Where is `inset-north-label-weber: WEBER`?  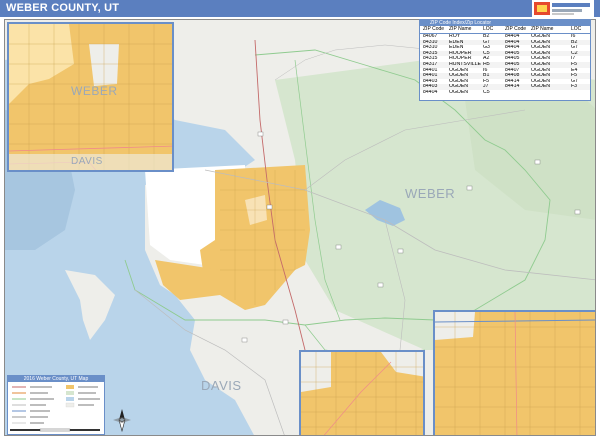 inset-north-label-weber: WEBER is located at coordinates (94, 91).